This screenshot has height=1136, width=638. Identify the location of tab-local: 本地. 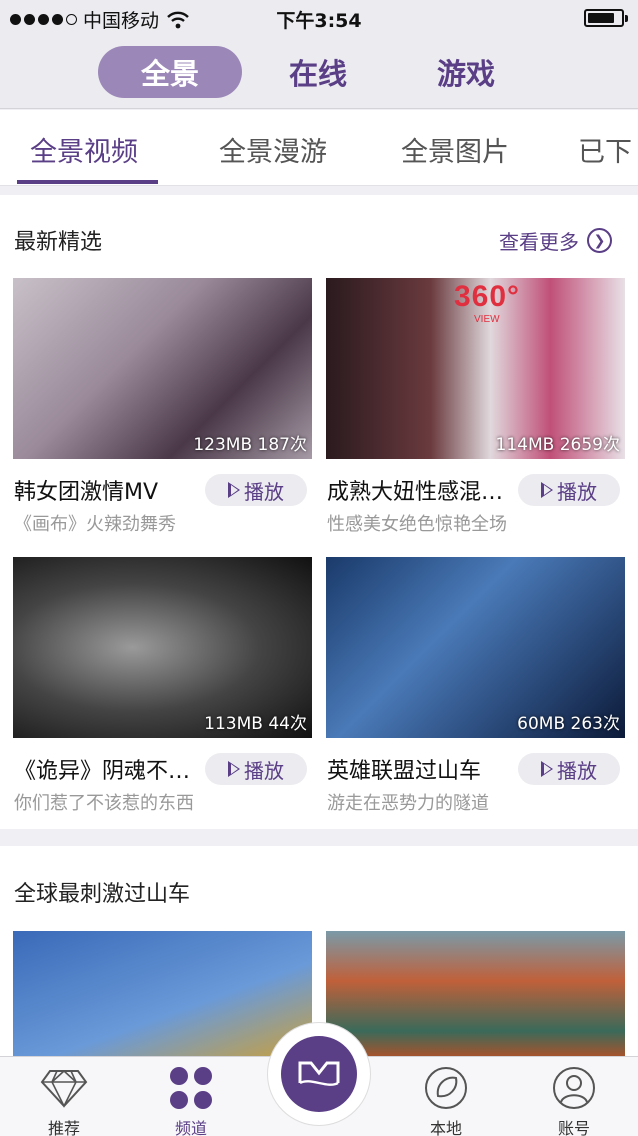
(446, 1101).